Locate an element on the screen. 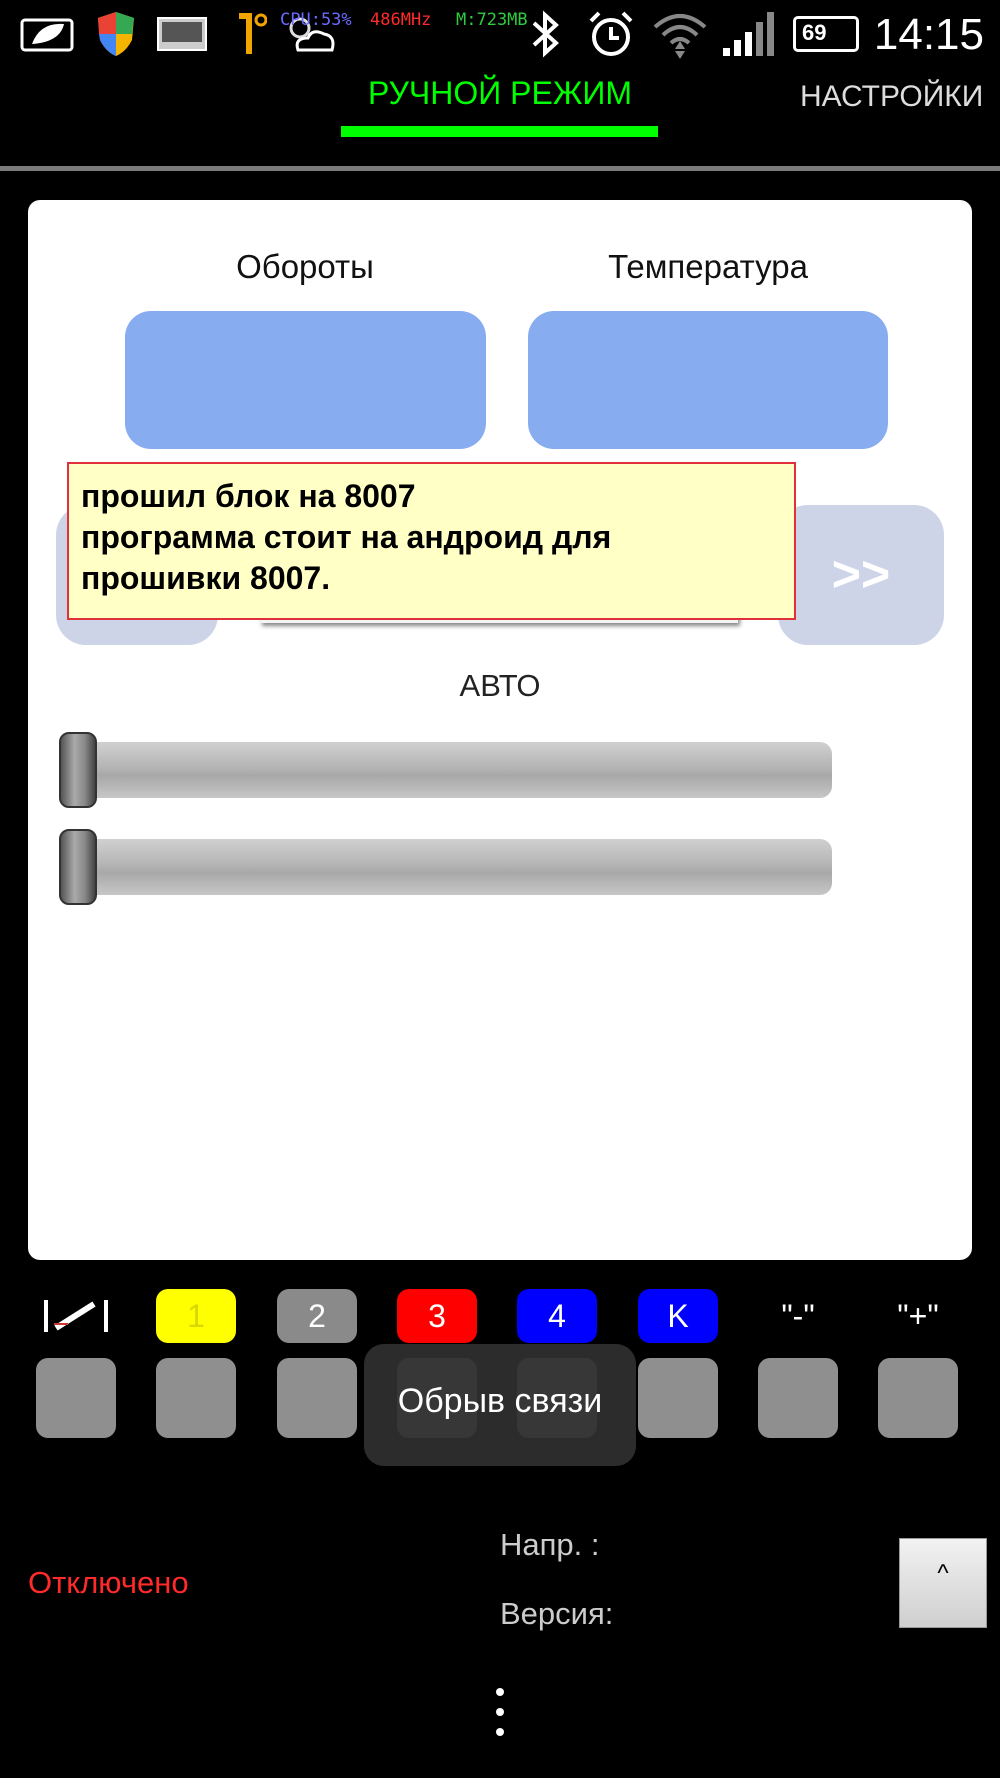 The image size is (1000, 1778). bluetooth-icon is located at coordinates (545, 34).